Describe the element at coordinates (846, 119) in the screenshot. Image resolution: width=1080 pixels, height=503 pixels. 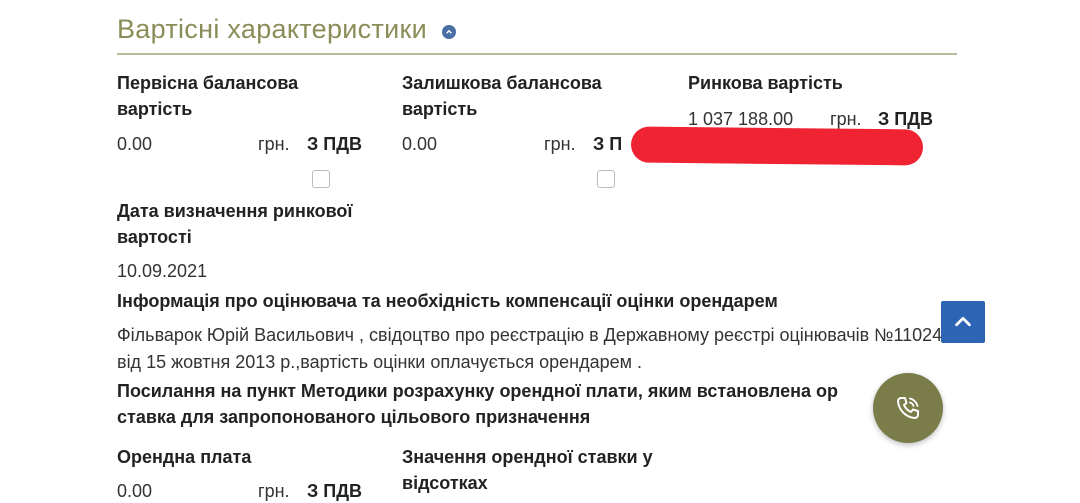
I see `market-unit: грн.` at that location.